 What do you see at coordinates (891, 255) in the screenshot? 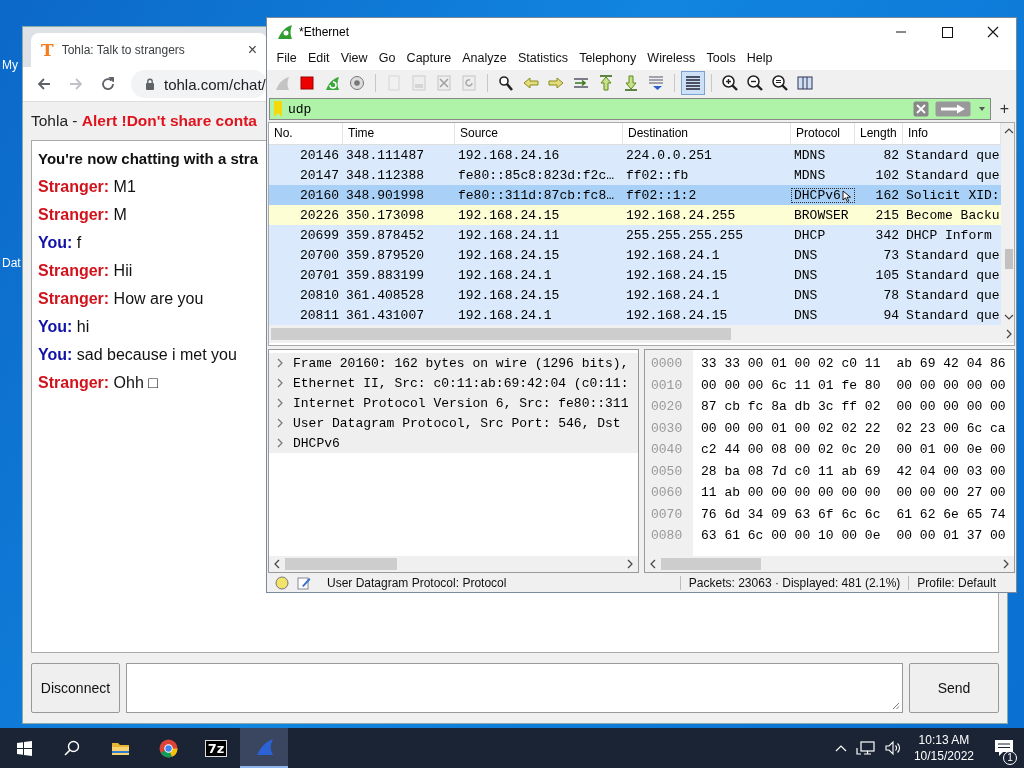
I see `table-cell-text: 73` at bounding box center [891, 255].